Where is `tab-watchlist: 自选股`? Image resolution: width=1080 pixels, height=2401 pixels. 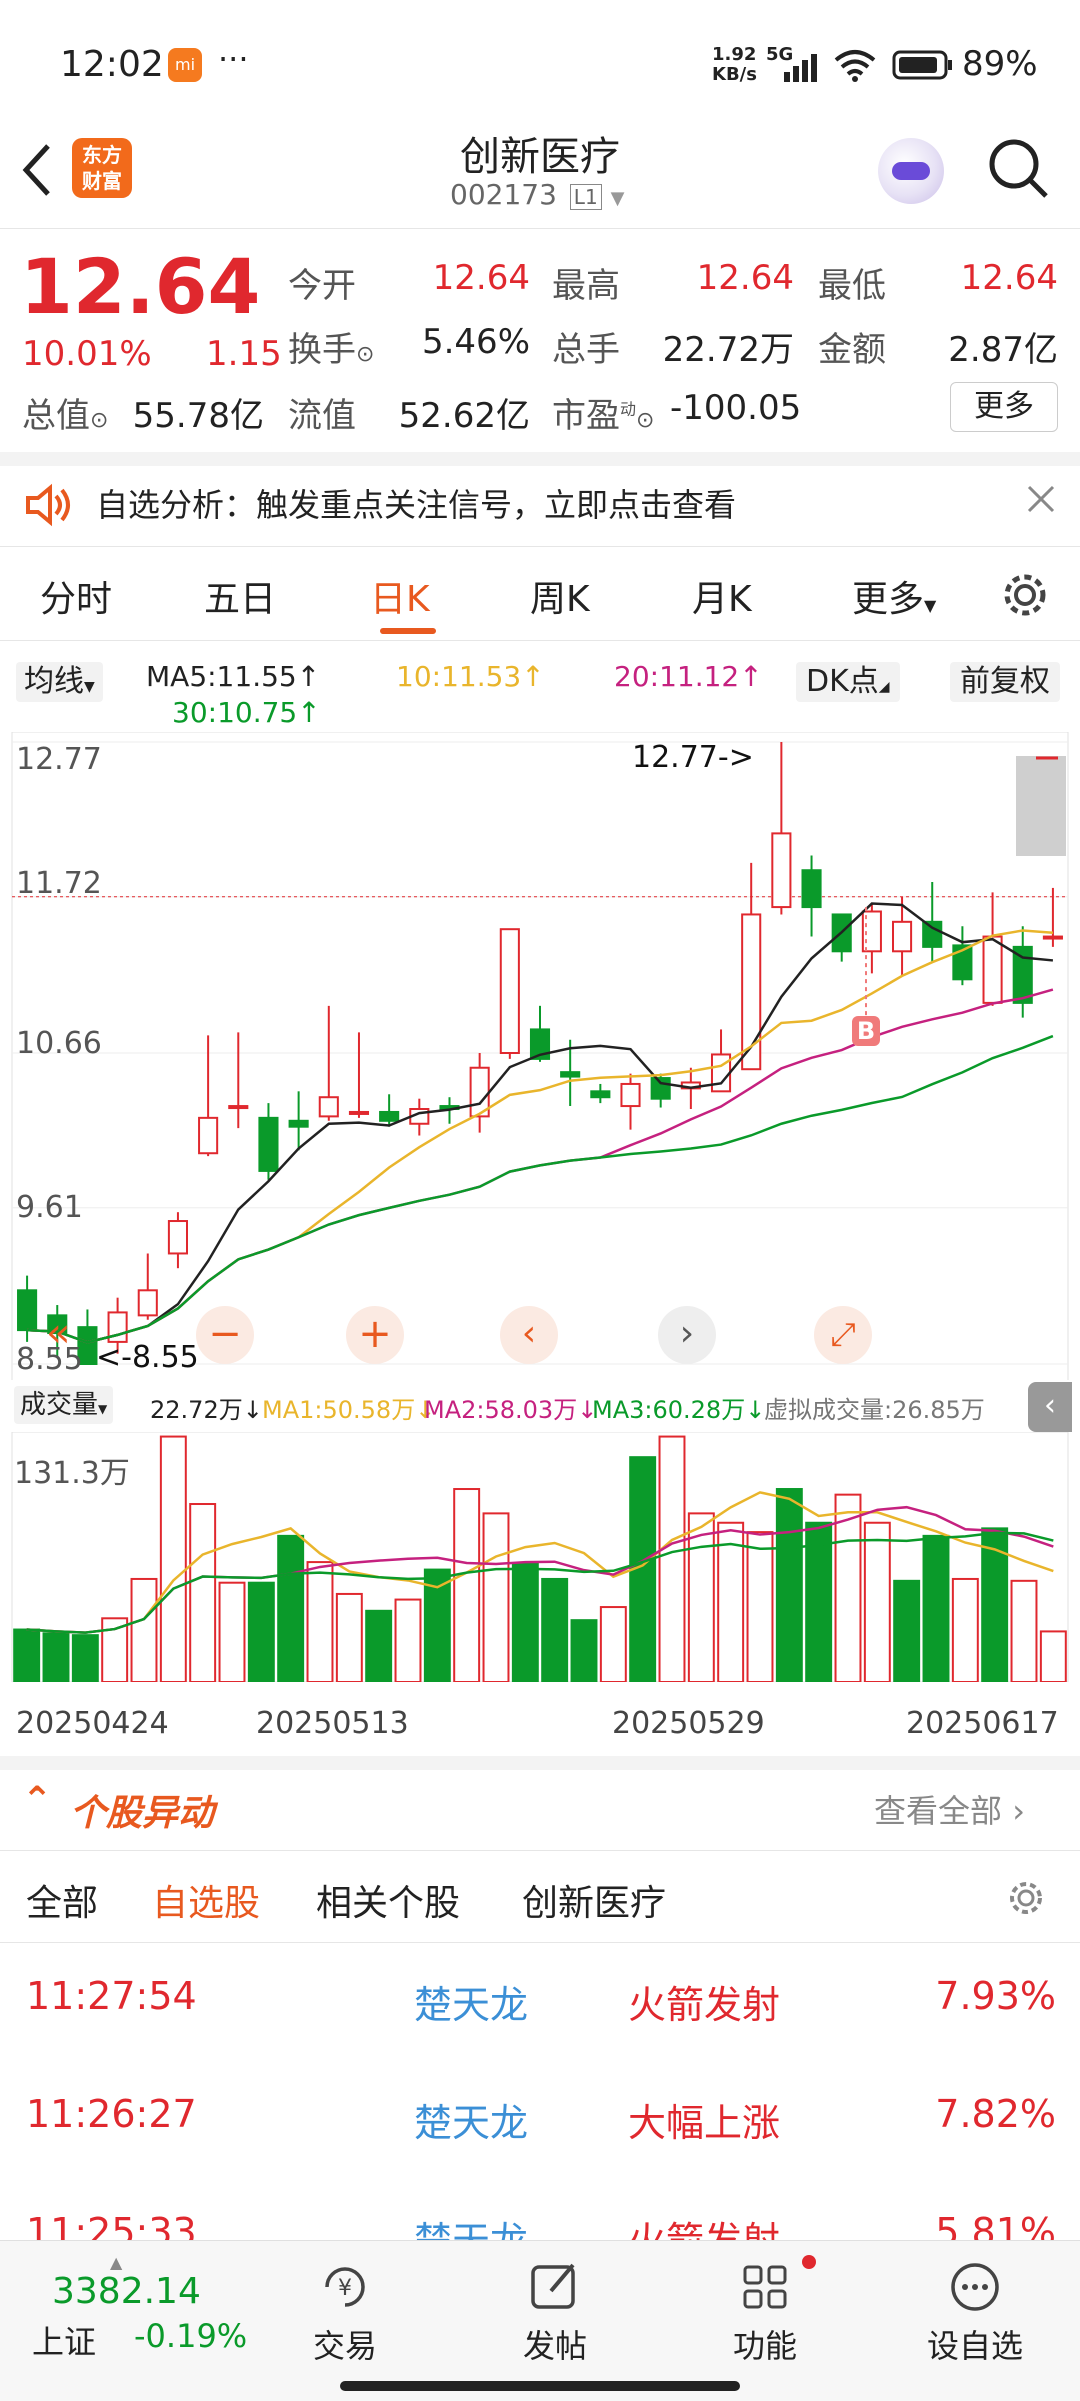
tab-watchlist: 自选股 is located at coordinates (206, 1900).